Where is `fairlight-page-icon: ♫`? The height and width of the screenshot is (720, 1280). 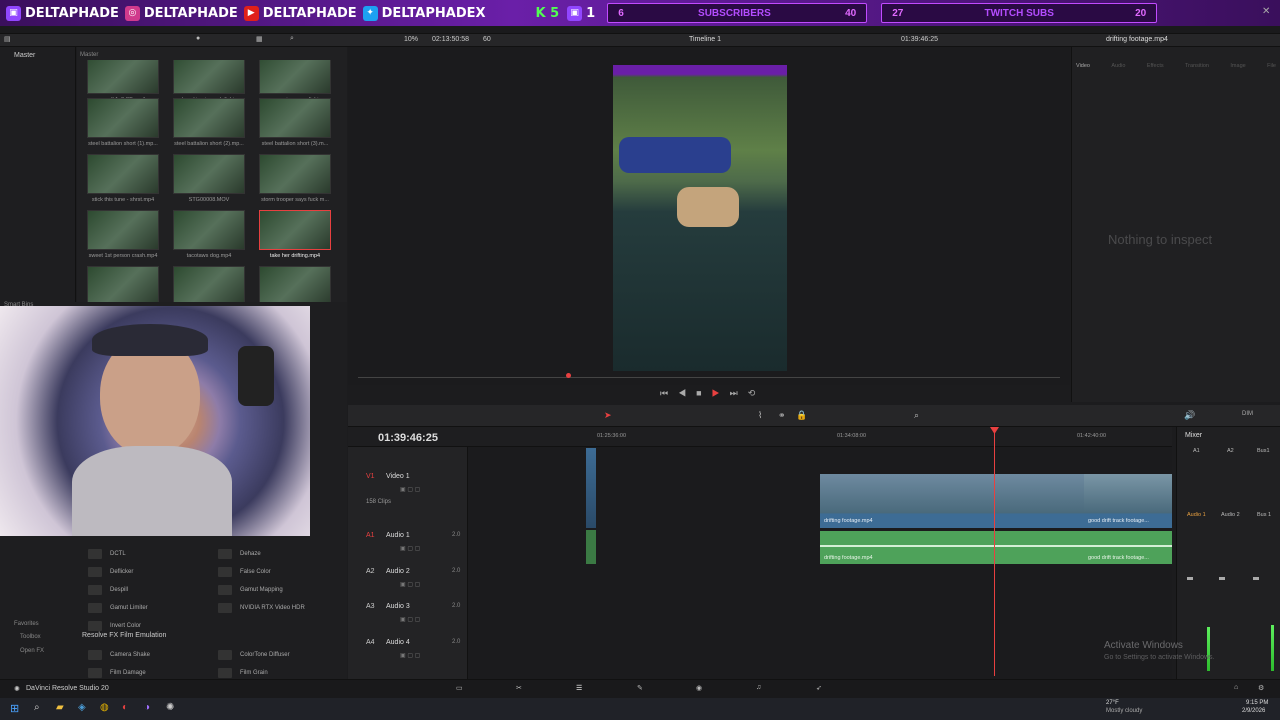 fairlight-page-icon: ♫ is located at coordinates (758, 687).